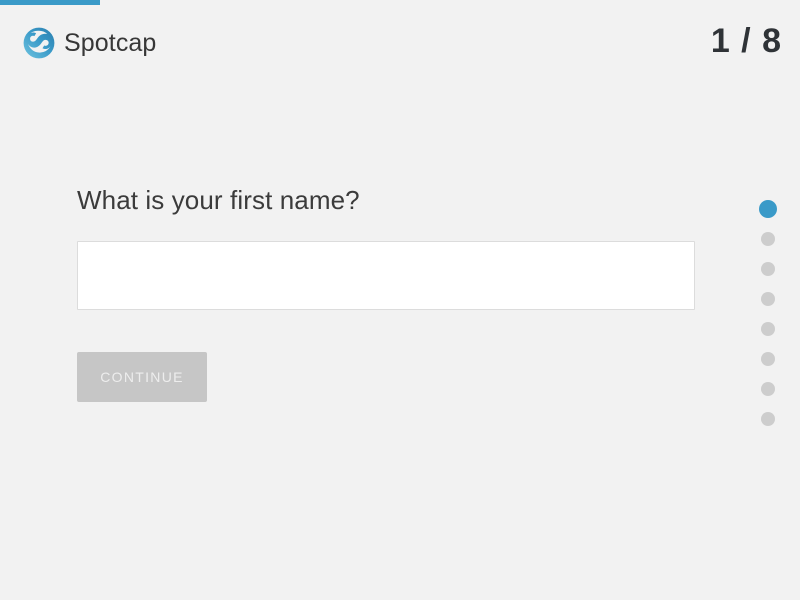 The width and height of the screenshot is (800, 600). What do you see at coordinates (39, 43) in the screenshot?
I see `spotcap-s-swirl-icon` at bounding box center [39, 43].